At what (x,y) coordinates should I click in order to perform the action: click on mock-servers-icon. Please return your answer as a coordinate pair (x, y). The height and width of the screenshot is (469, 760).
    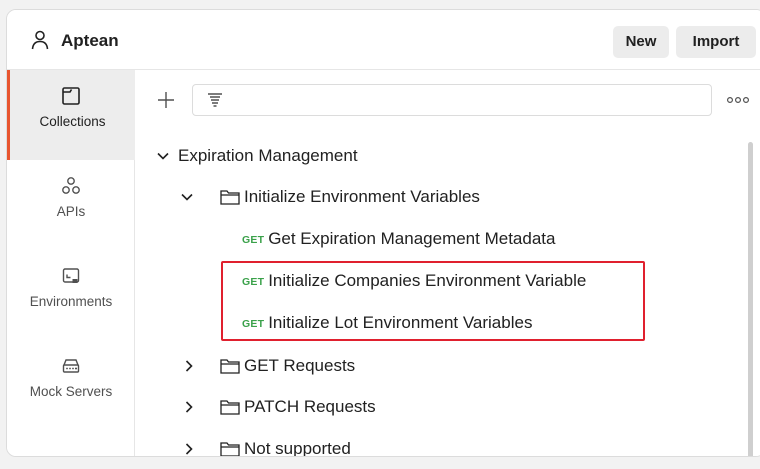
    Looking at the image, I should click on (71, 366).